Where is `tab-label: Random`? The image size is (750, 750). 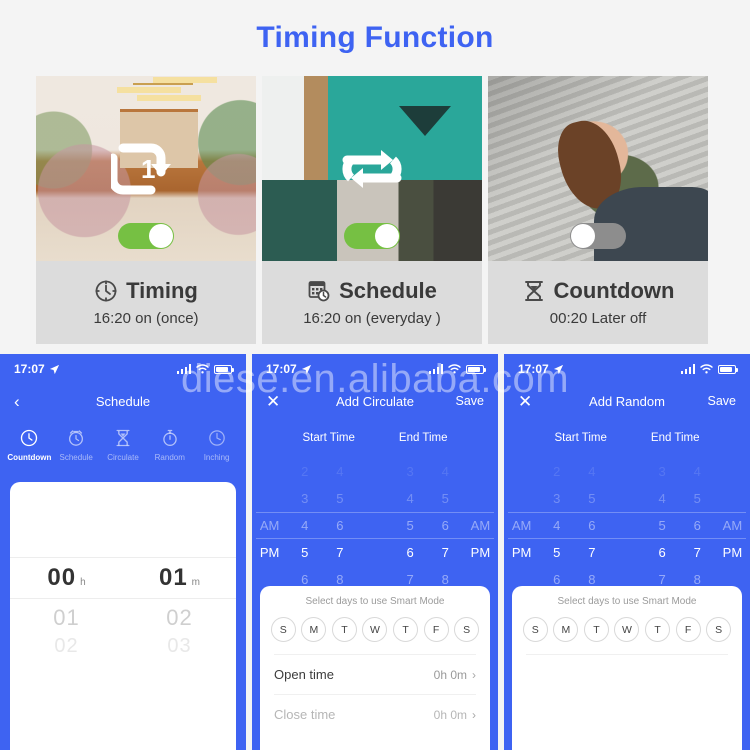 tab-label: Random is located at coordinates (169, 457).